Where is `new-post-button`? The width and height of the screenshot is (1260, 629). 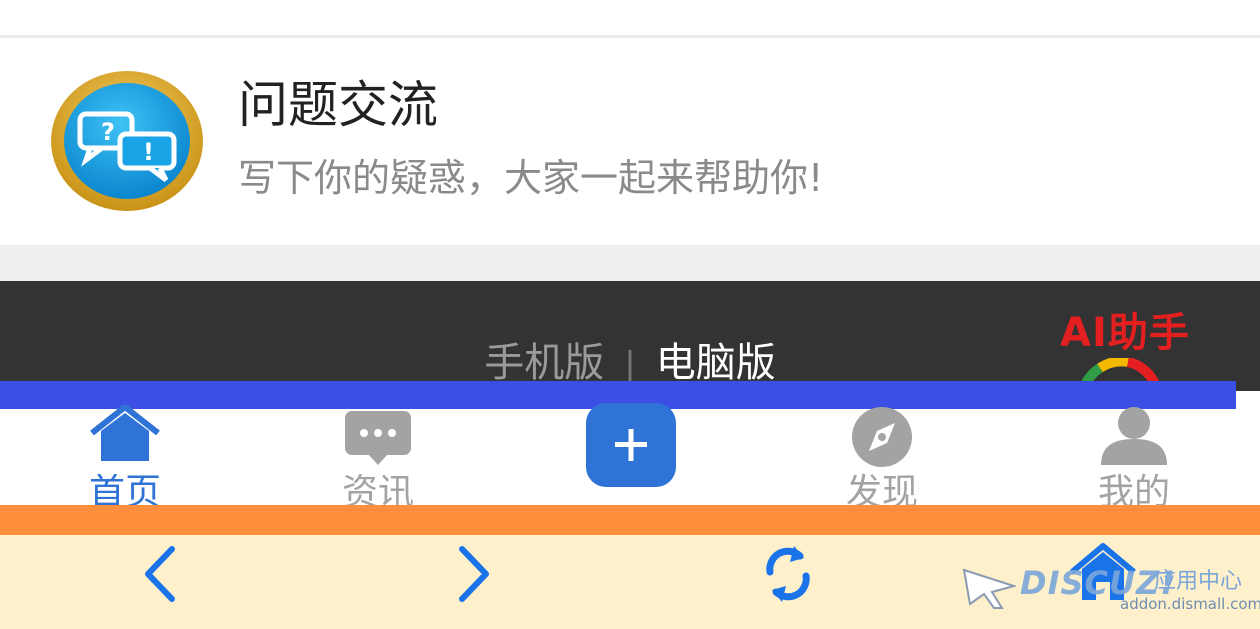
new-post-button is located at coordinates (631, 445).